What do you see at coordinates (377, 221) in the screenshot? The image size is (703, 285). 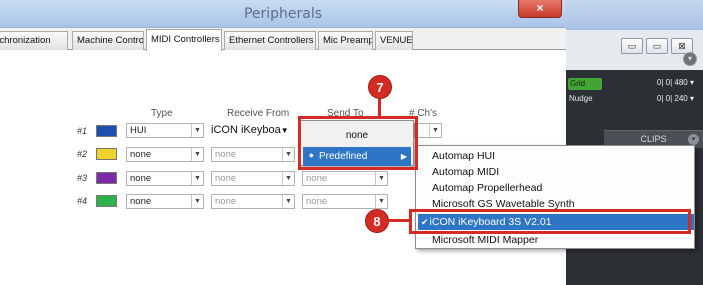 I see `callout-badge-8: 8` at bounding box center [377, 221].